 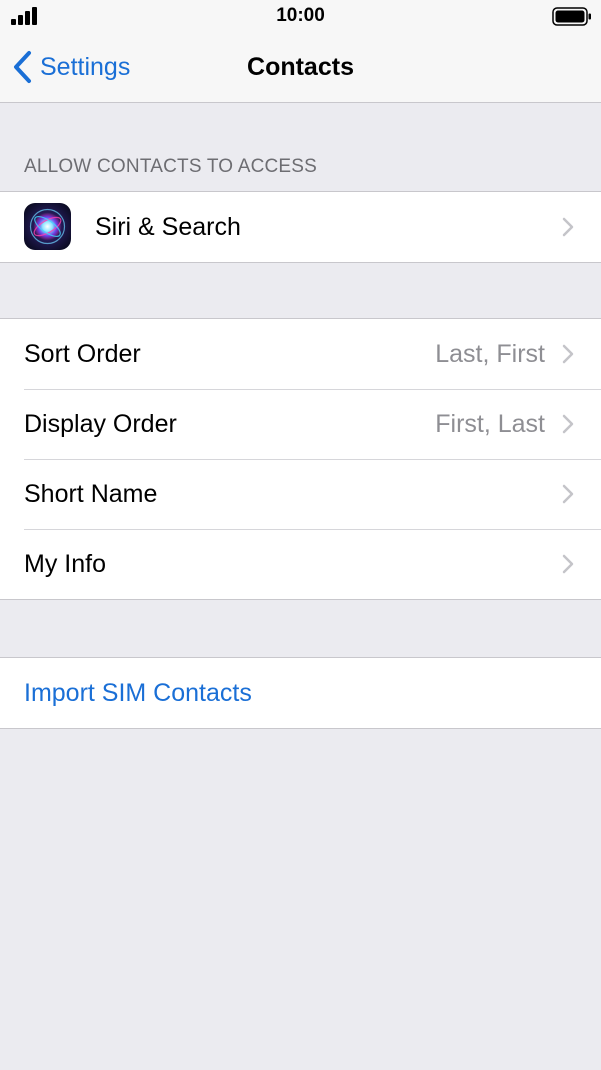 I want to click on row-short-name: Short Name, so click(x=300, y=494).